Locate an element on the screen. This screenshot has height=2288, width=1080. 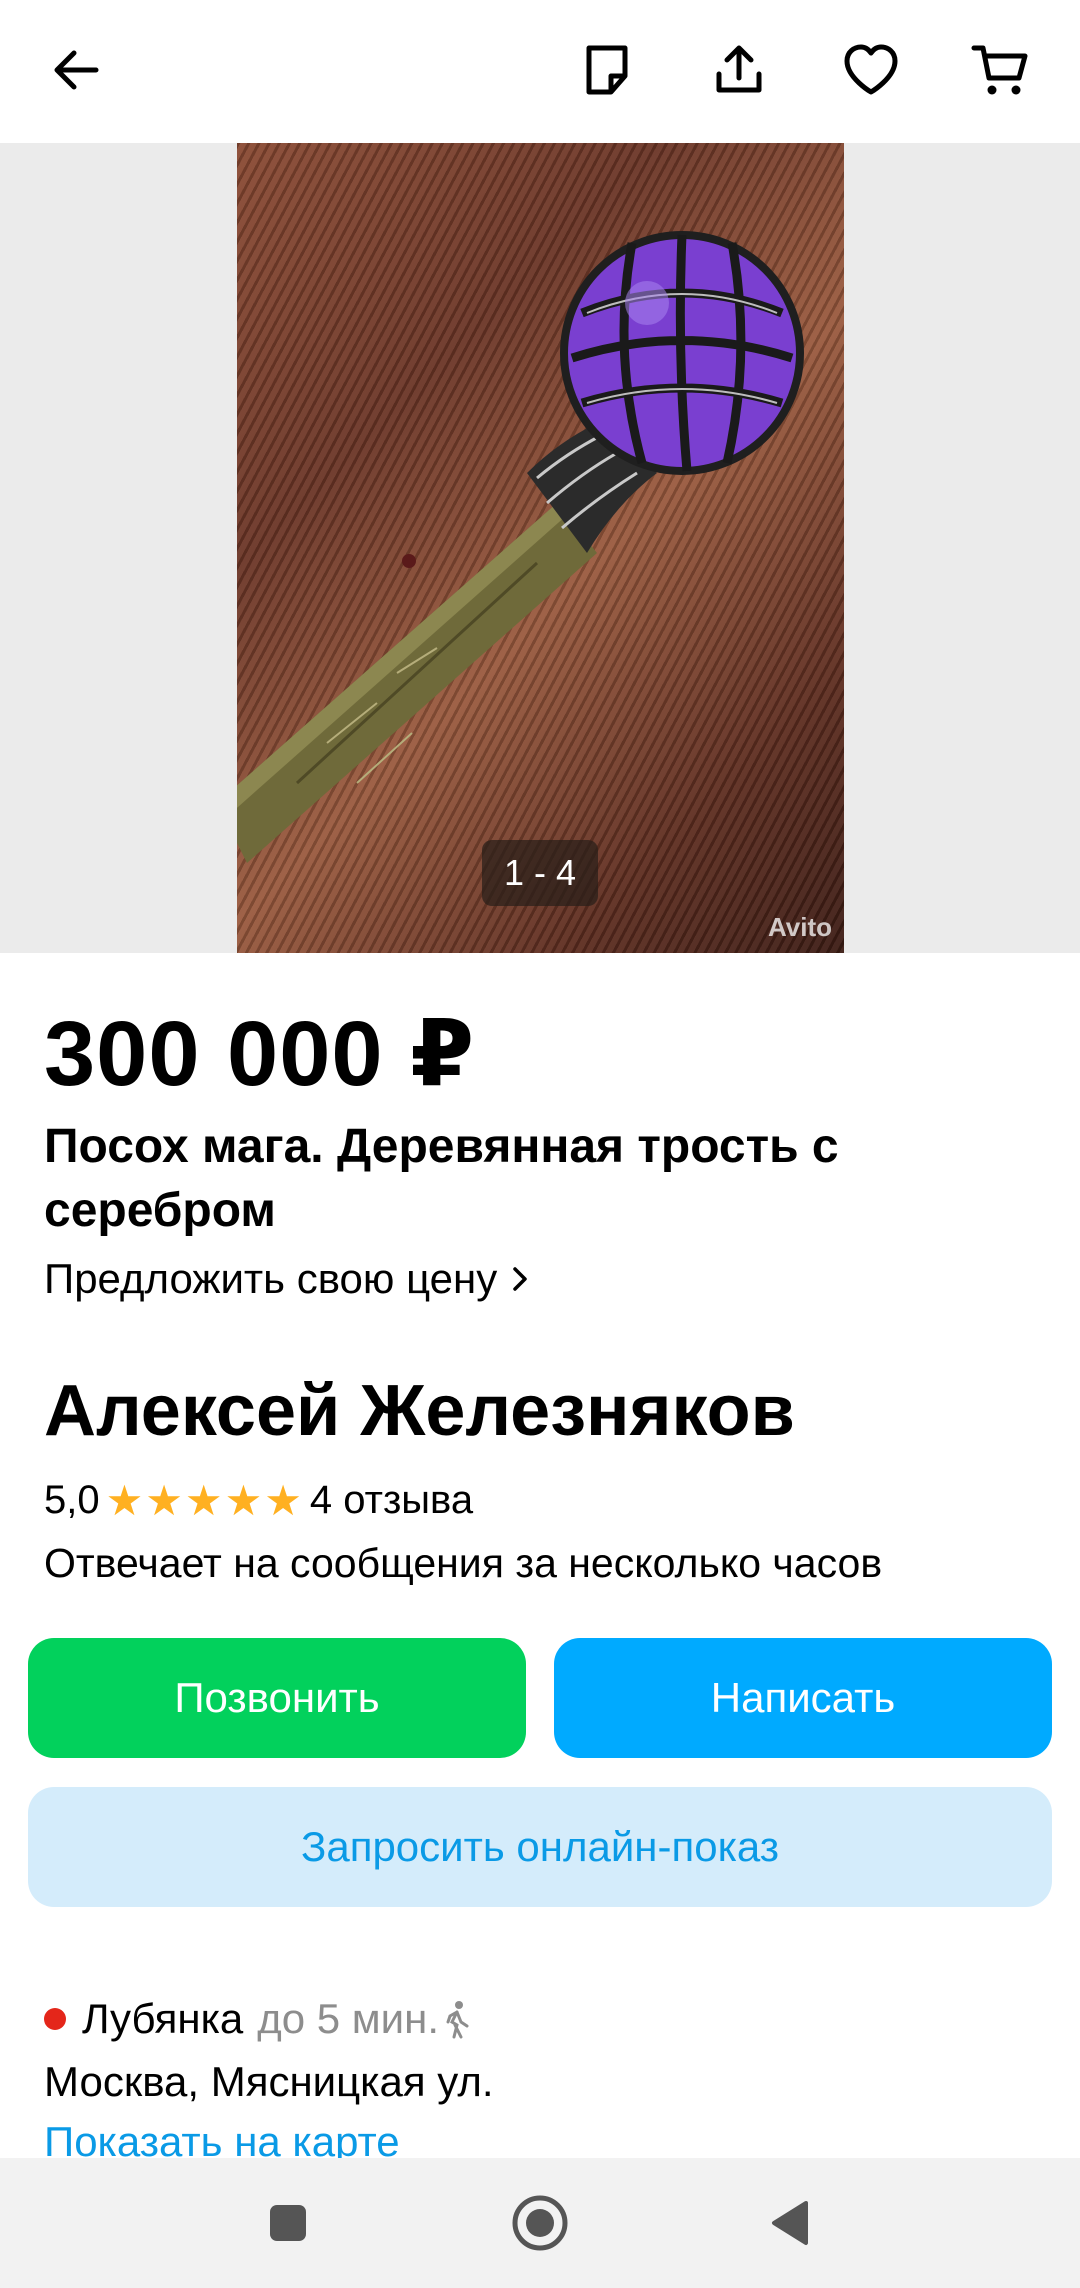
offer-price-label: Предложить свою цену is located at coordinates (271, 1278).